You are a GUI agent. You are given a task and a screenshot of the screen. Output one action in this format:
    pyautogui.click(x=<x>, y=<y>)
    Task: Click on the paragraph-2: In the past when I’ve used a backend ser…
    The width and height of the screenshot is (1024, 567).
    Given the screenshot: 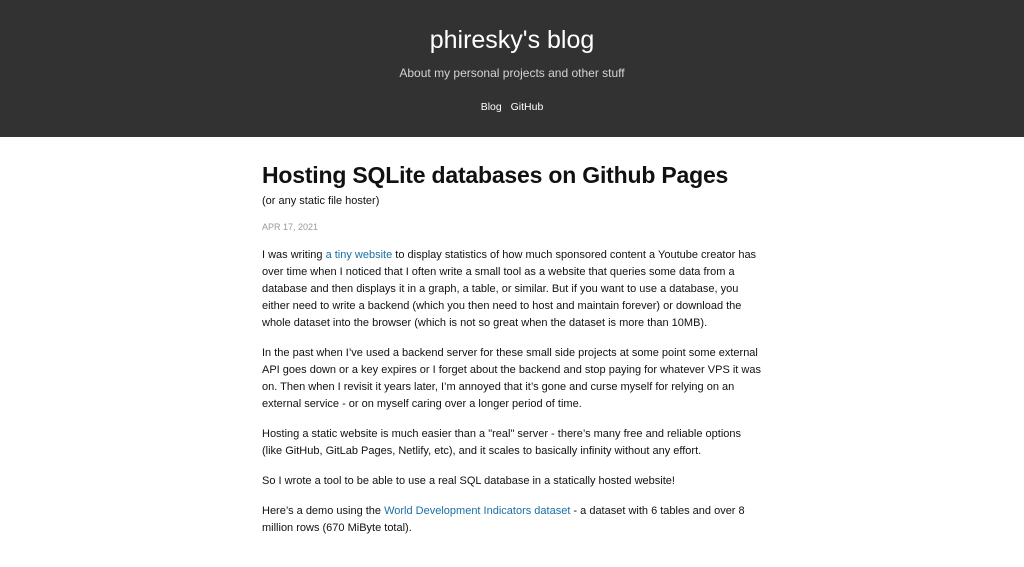 What is the action you would take?
    pyautogui.click(x=511, y=378)
    